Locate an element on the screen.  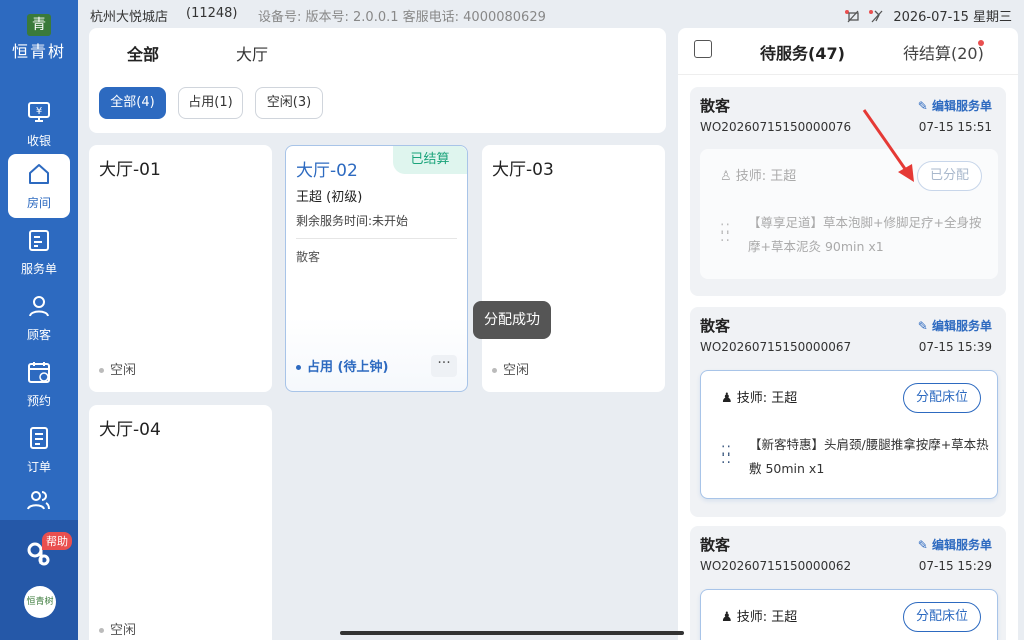
user-icon is located at coordinates (39, 306).